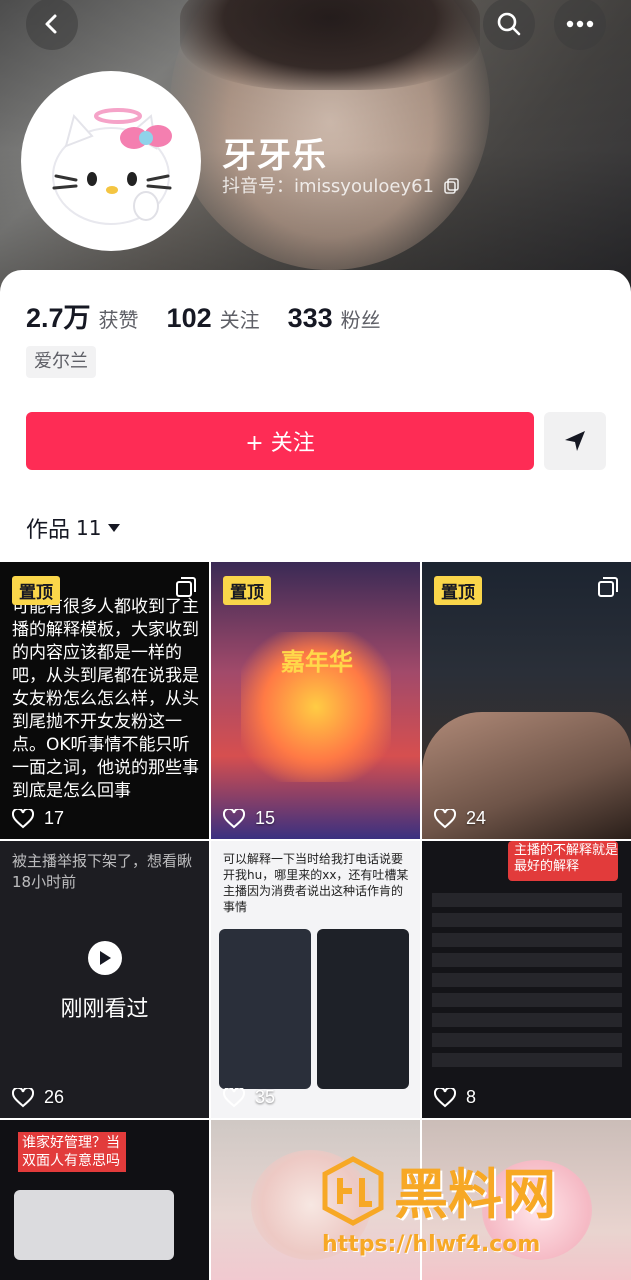  What do you see at coordinates (89, 528) in the screenshot?
I see `works-count: 11` at bounding box center [89, 528].